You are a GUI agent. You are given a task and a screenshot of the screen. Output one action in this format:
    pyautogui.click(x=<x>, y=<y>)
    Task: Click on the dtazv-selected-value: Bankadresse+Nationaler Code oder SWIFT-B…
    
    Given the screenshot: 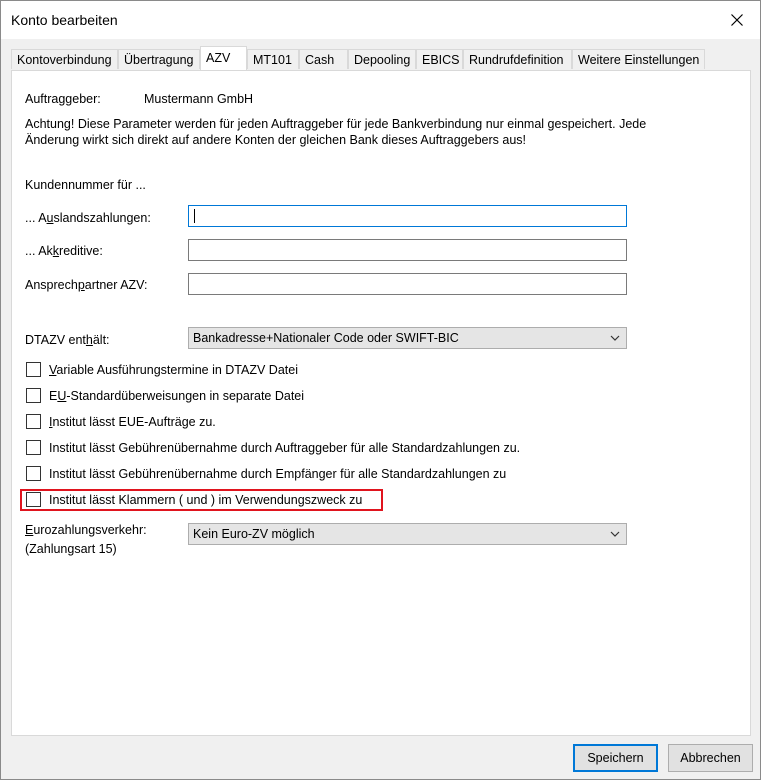 What is the action you would take?
    pyautogui.click(x=326, y=338)
    